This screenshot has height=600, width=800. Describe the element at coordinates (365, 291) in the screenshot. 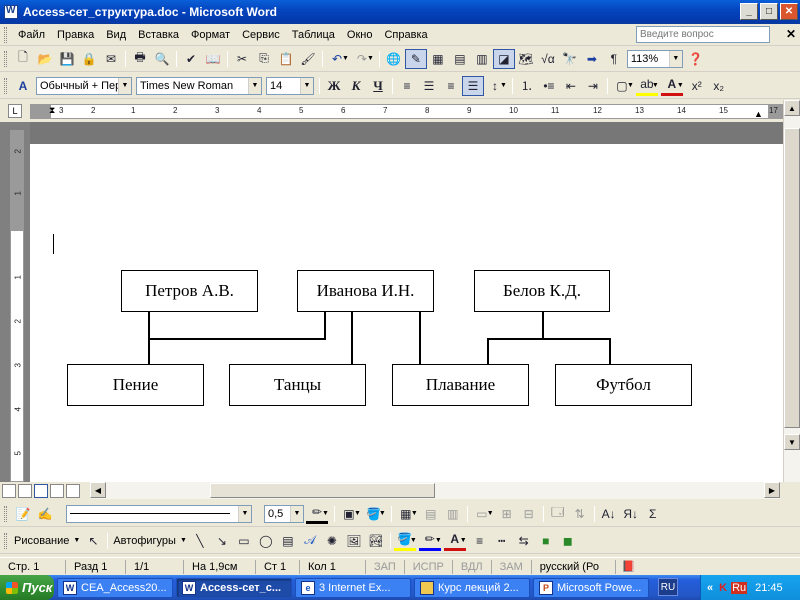

I see `person-box: Иванова И.Н.` at that location.